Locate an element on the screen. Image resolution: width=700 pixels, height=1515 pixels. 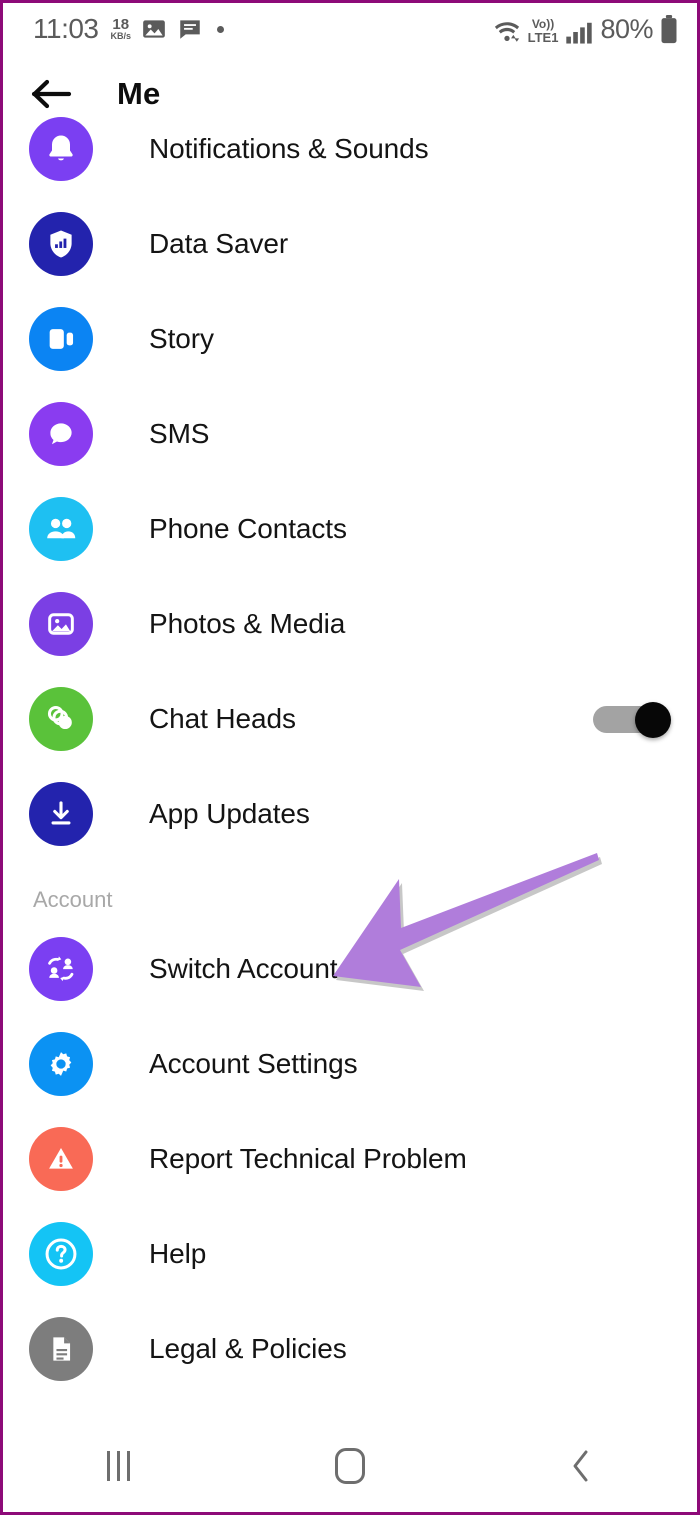
list-item-label: SMS is located at coordinates (179, 433).